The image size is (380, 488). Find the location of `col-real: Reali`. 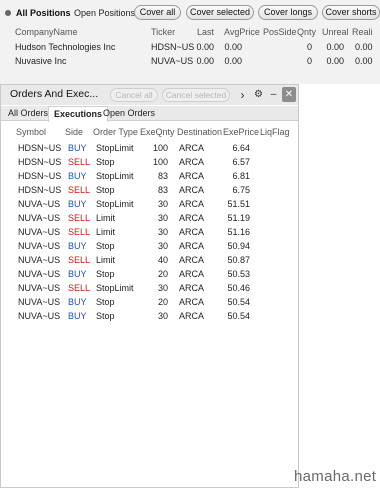

col-real: Reali is located at coordinates (362, 32).